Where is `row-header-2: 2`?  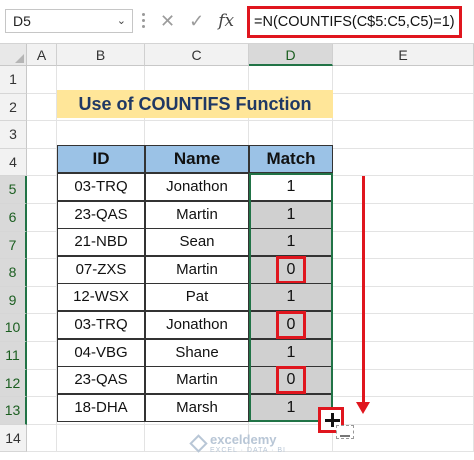 row-header-2: 2 is located at coordinates (13, 107).